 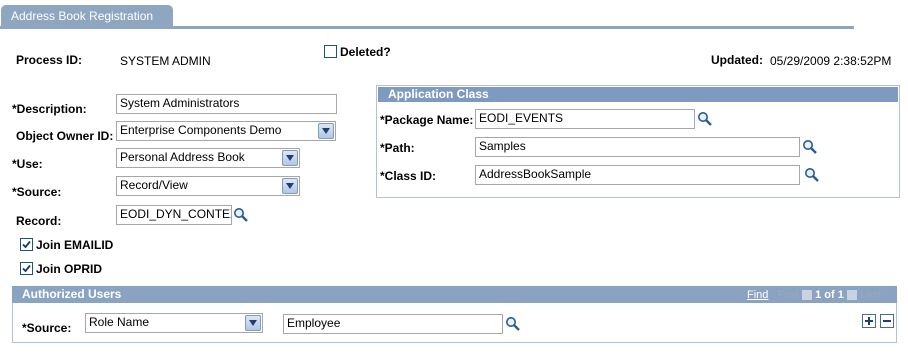 I want to click on row-count: 1 of 1, so click(x=829, y=295).